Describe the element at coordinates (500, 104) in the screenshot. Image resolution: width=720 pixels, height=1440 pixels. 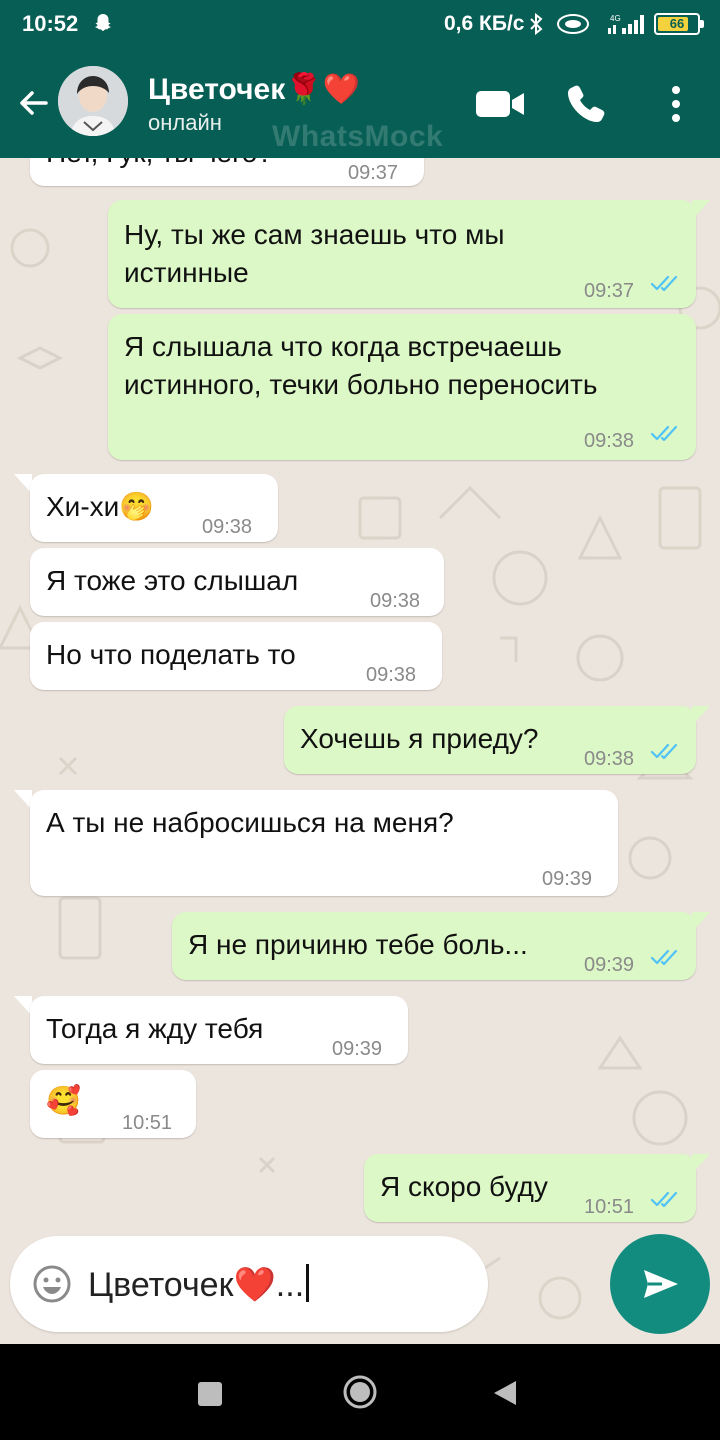
I see `video-call-icon` at that location.